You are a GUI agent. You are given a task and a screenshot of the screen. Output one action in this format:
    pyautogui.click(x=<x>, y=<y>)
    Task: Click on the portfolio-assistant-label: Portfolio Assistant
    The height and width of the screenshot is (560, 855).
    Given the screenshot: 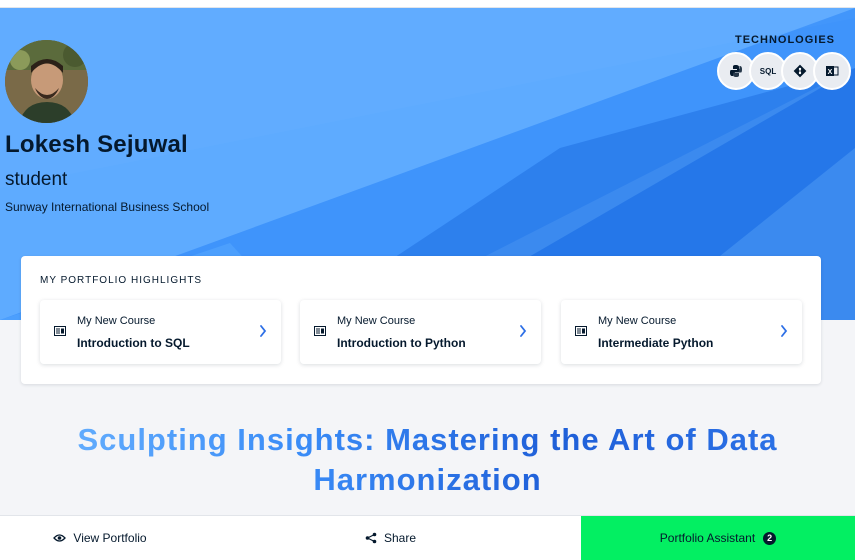 What is the action you would take?
    pyautogui.click(x=707, y=538)
    